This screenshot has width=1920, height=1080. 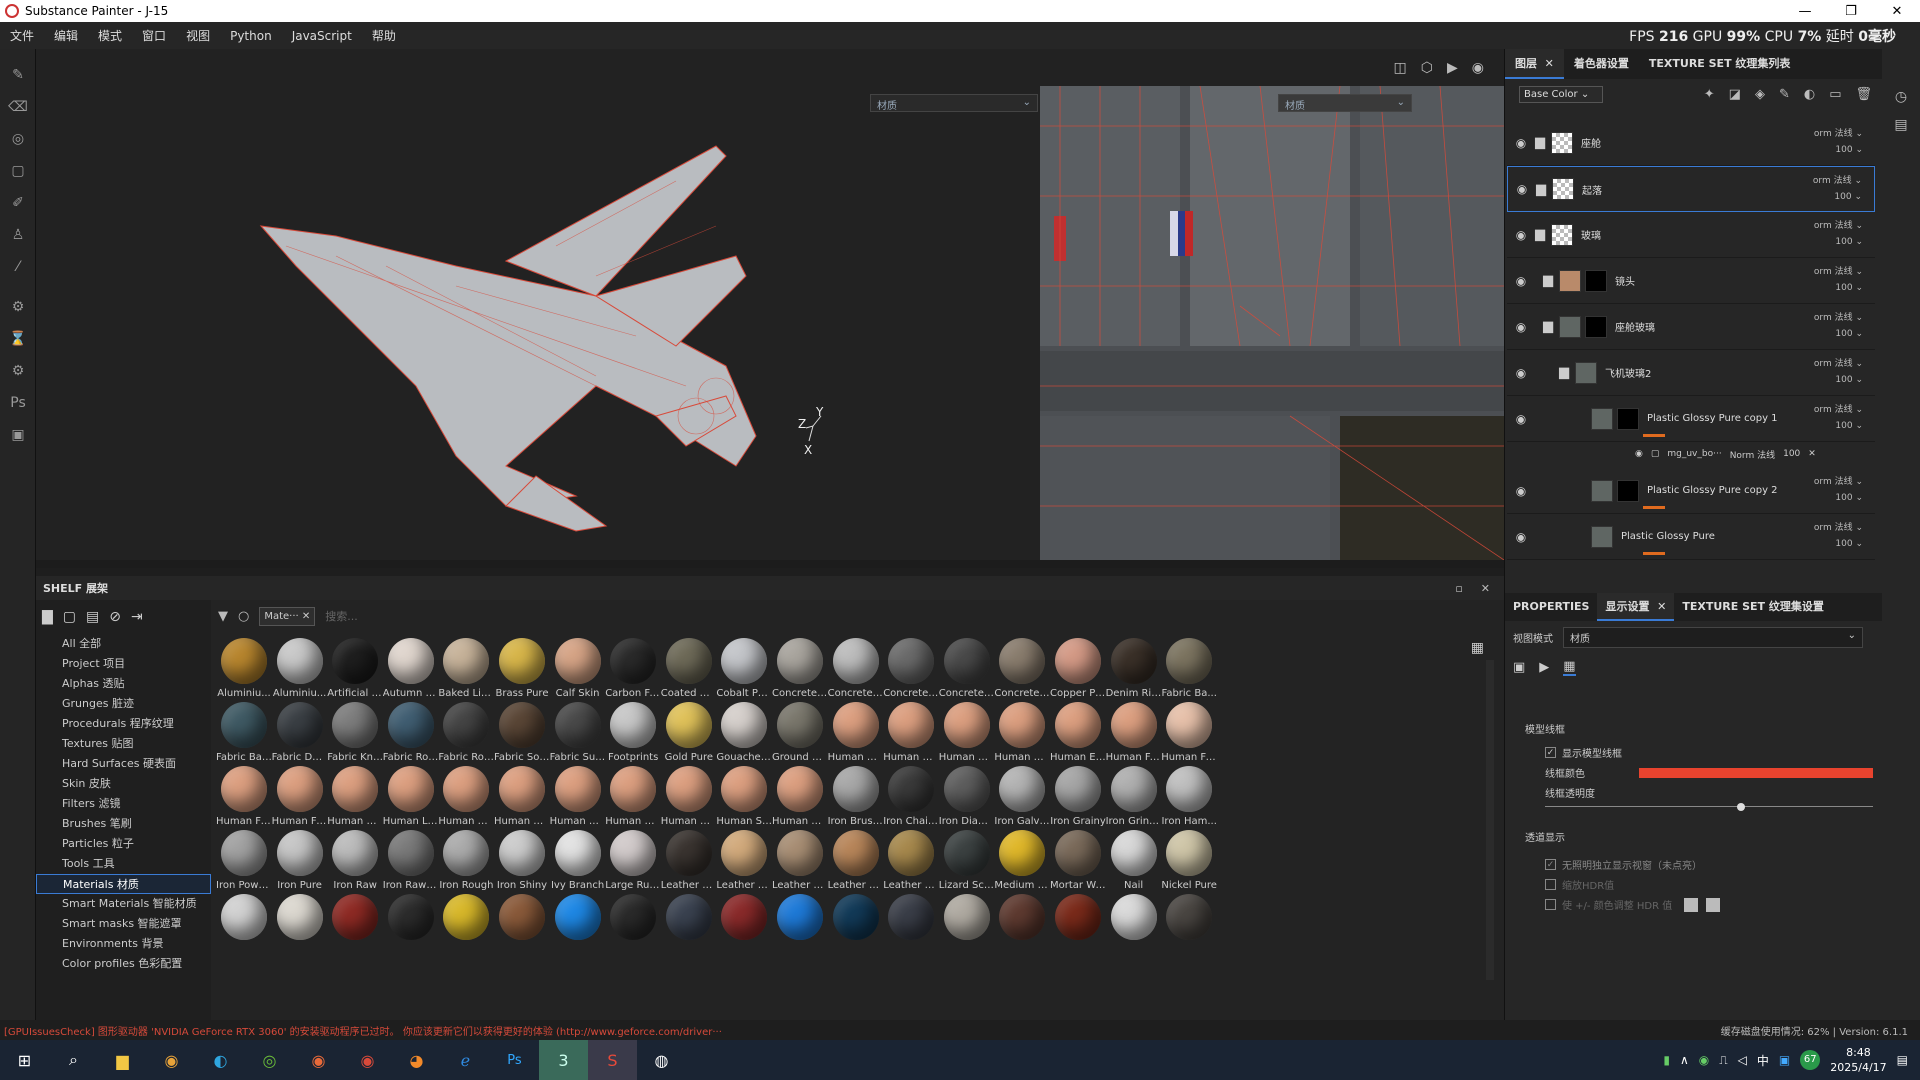 I want to click on measure-icon: ⌛, so click(x=18, y=339).